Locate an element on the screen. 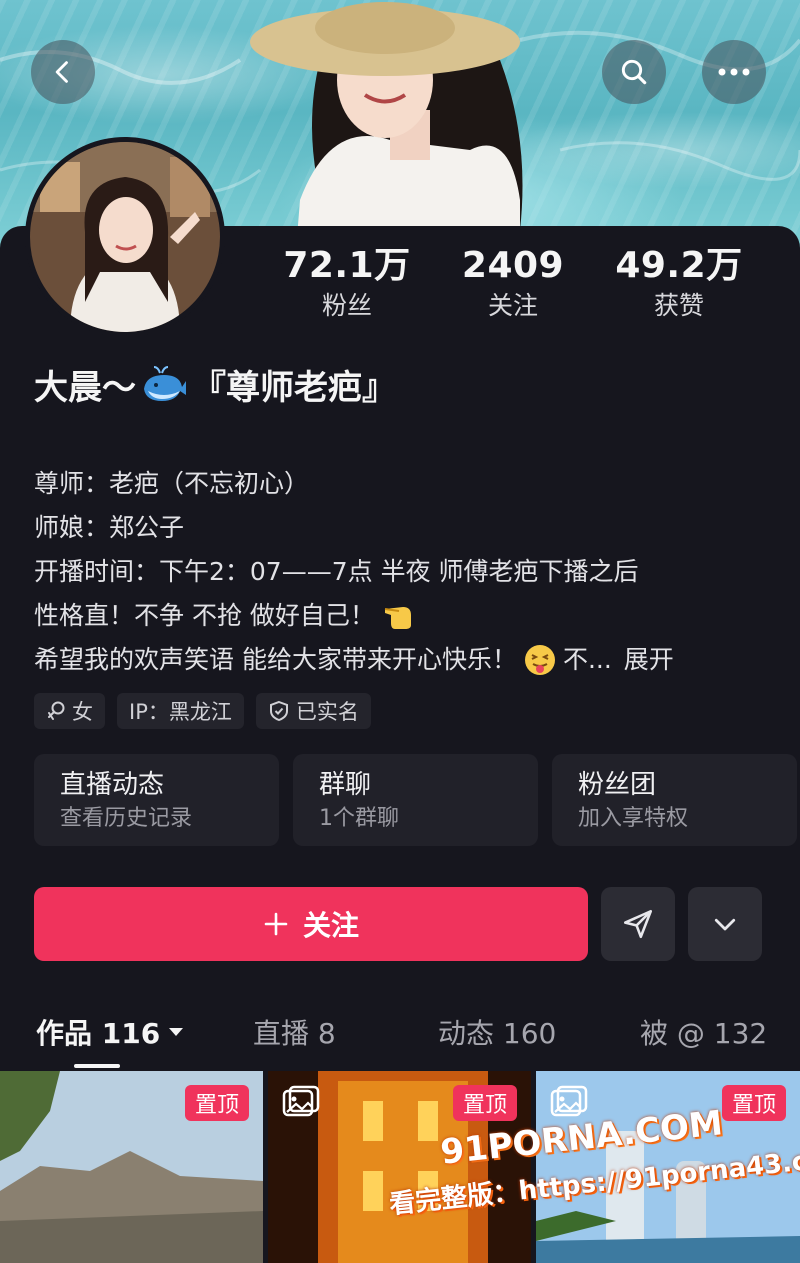 This screenshot has height=1263, width=800. female-icon is located at coordinates (56, 710).